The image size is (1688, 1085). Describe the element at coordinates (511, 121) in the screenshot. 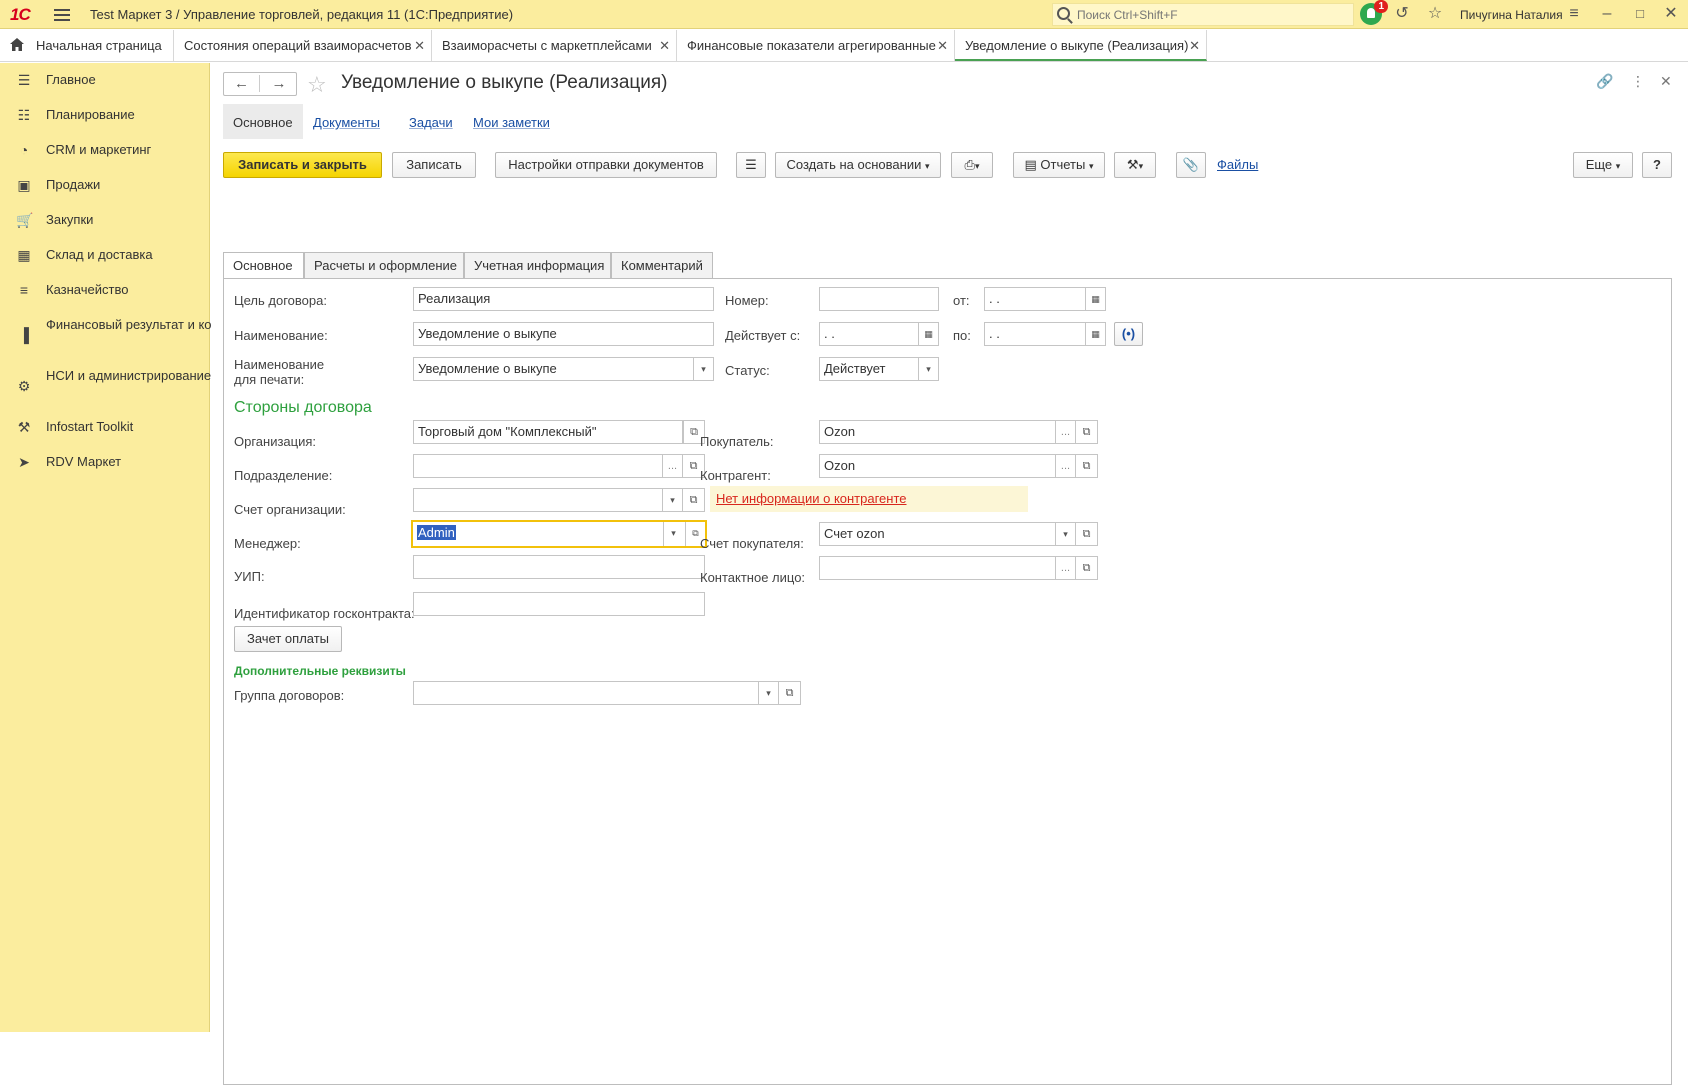

I see `nav-notes: Мои заметки` at that location.